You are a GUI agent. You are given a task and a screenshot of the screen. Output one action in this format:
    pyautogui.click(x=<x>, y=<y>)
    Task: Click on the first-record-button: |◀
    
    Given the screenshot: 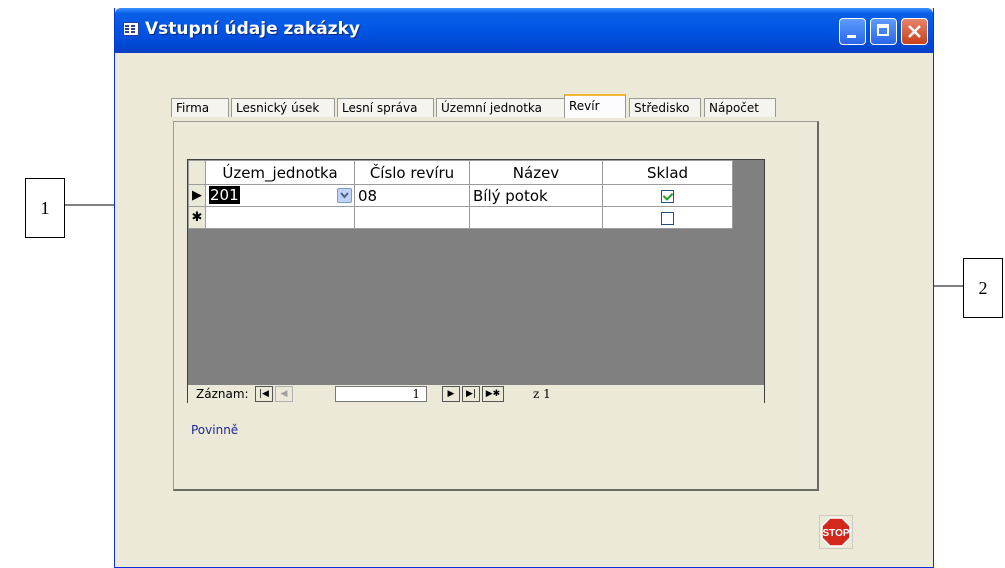 What is the action you would take?
    pyautogui.click(x=264, y=394)
    